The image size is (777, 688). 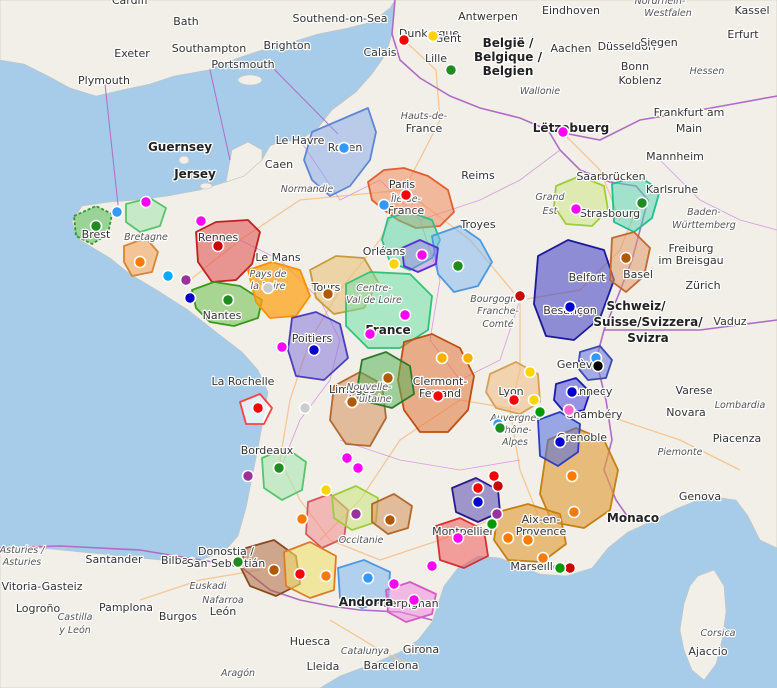 I want to click on city-label: Occitanie, so click(x=361, y=540).